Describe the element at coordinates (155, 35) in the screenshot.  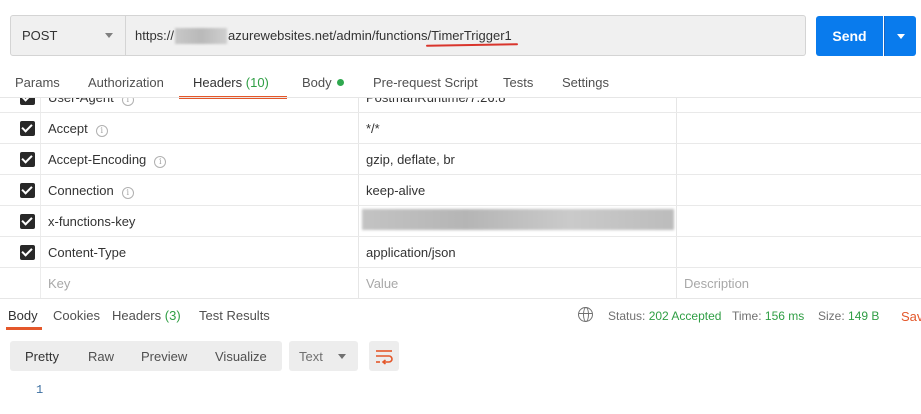
I see `url-prefix: https://` at that location.